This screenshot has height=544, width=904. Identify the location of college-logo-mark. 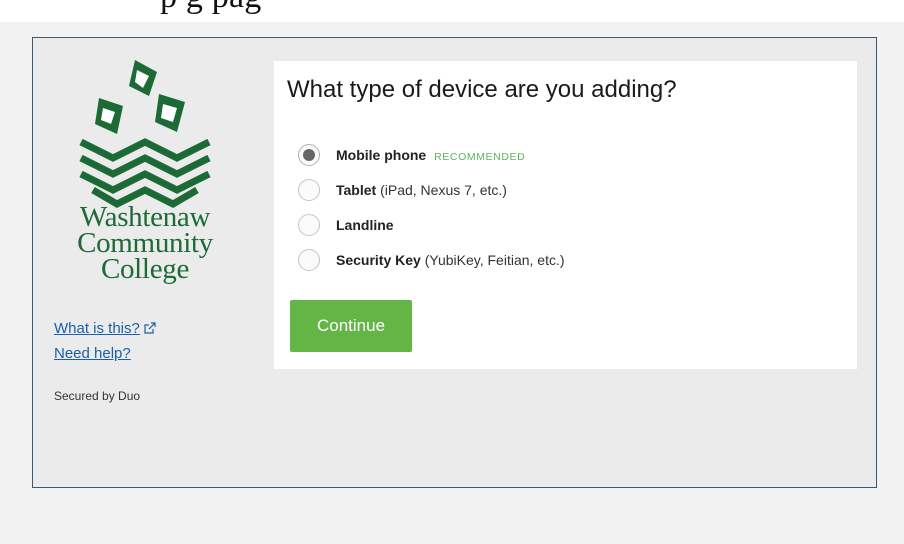
(145, 134).